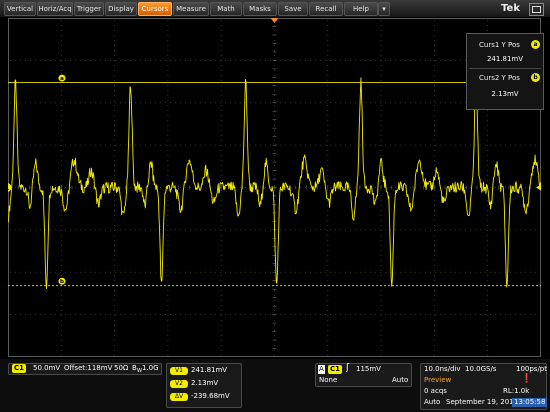 This screenshot has width=550, height=412. Describe the element at coordinates (89, 9) in the screenshot. I see `menu-trigger: Trigger` at that location.